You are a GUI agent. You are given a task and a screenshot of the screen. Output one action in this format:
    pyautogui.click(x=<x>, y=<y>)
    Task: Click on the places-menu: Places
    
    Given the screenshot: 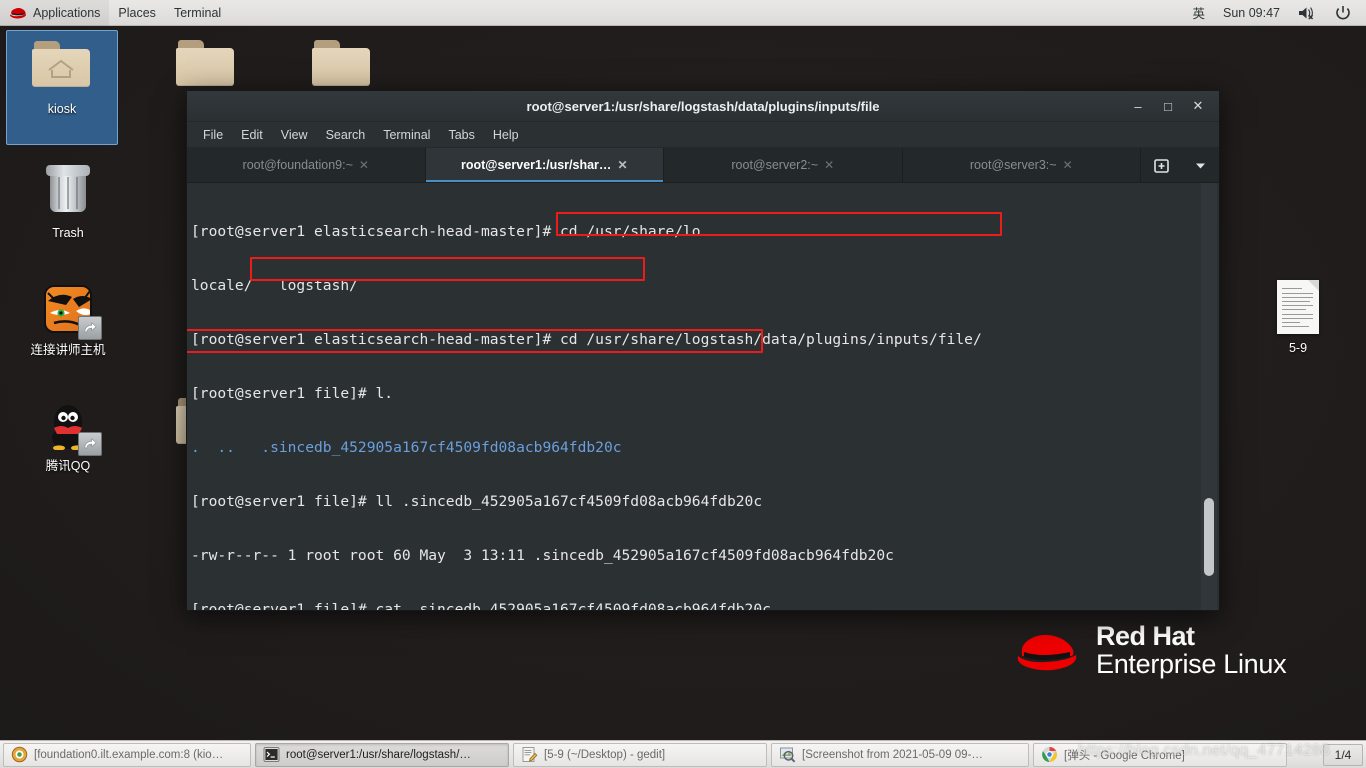 What is the action you would take?
    pyautogui.click(x=137, y=13)
    